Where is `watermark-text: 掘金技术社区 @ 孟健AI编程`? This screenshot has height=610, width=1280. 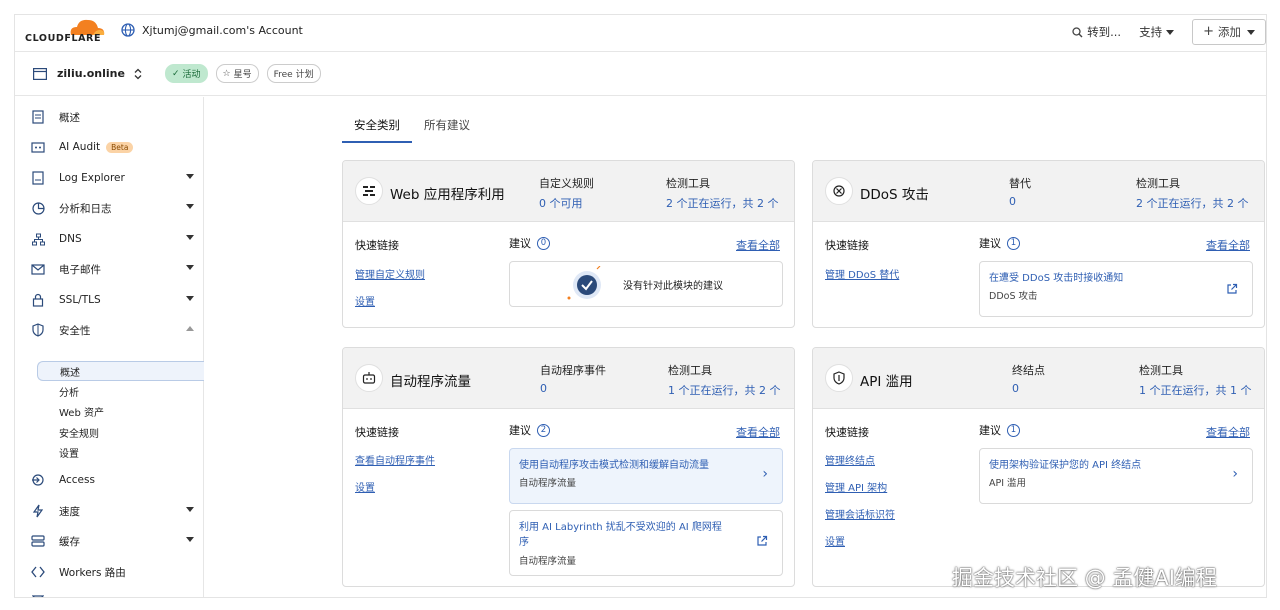
watermark-text: 掘金技术社区 @ 孟健AI编程 is located at coordinates (1084, 578).